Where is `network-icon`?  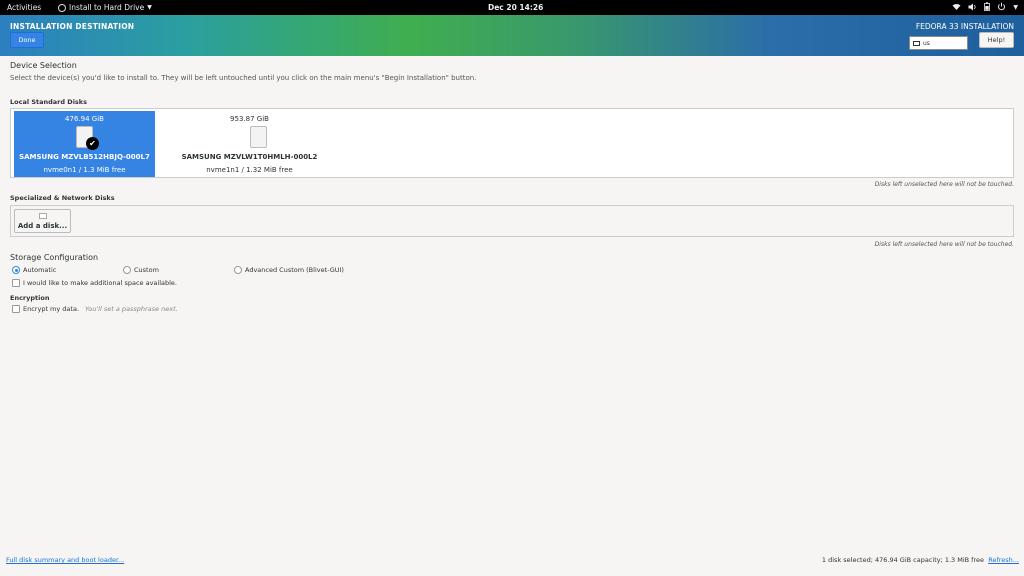
network-icon is located at coordinates (956, 8).